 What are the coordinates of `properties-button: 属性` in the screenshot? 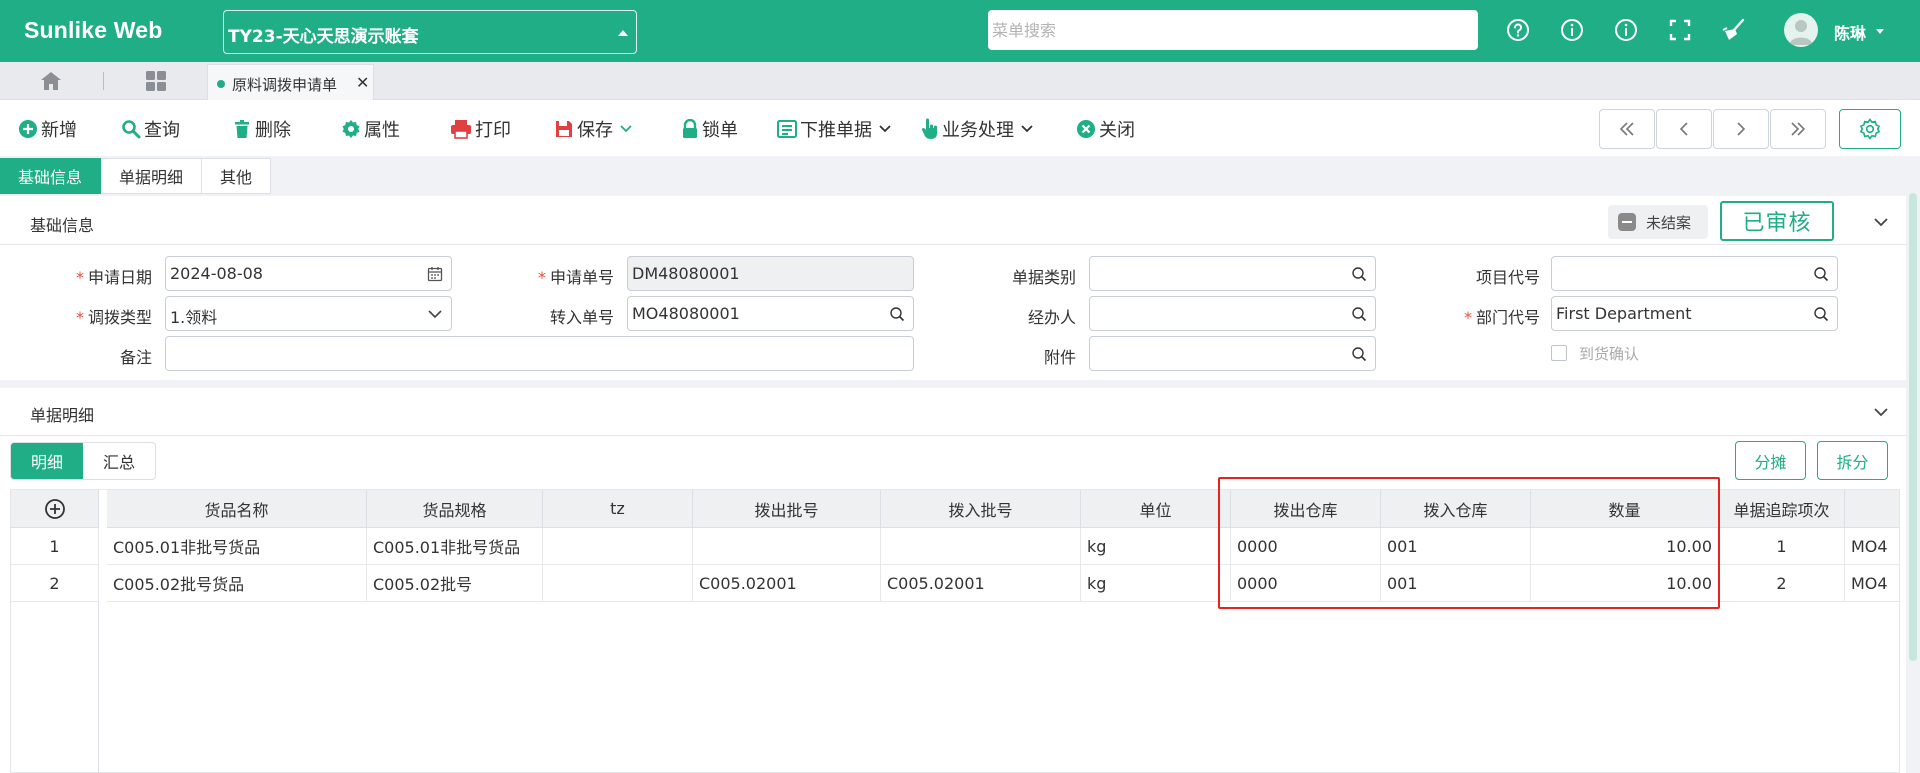 It's located at (370, 129).